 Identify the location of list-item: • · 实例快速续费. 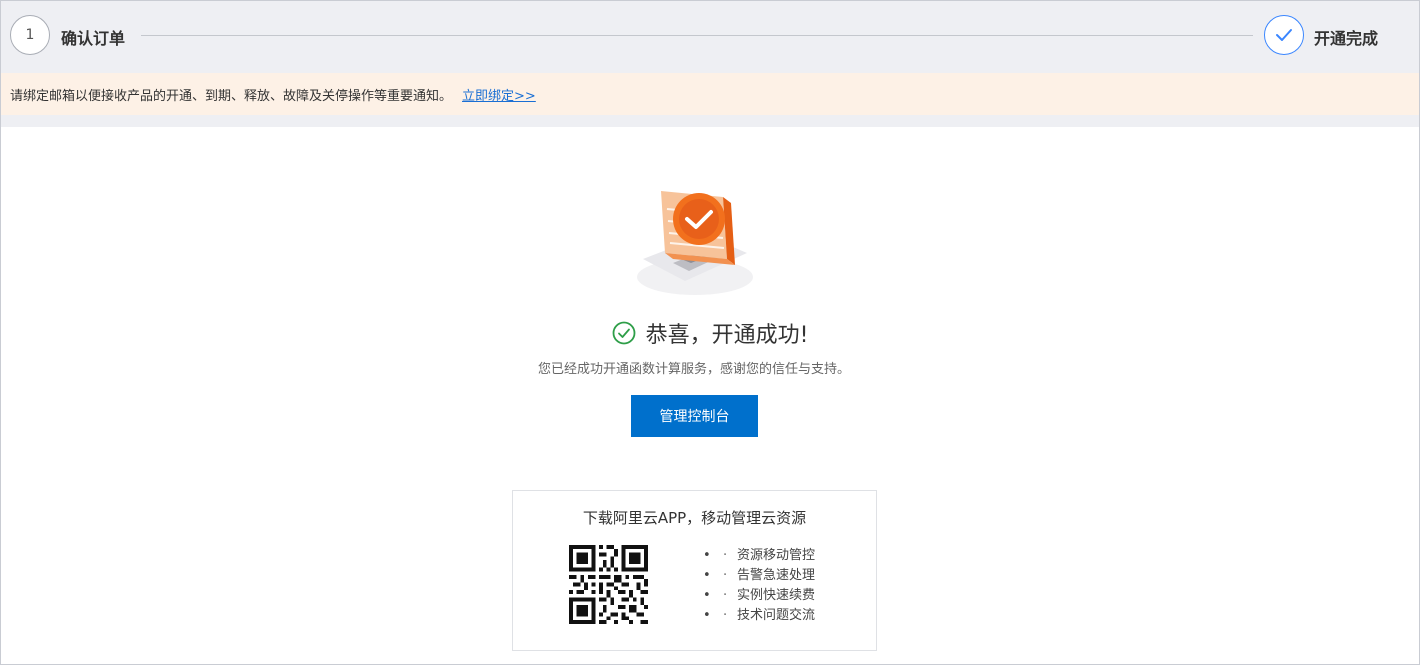
(759, 595).